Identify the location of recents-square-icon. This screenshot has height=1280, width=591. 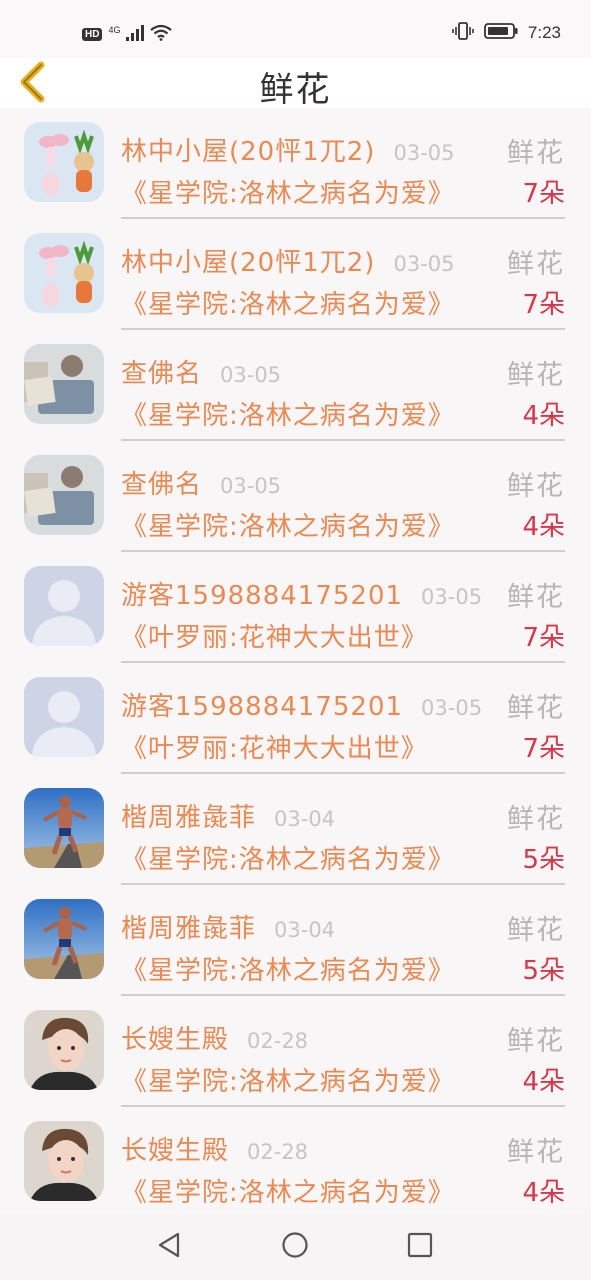
(420, 1247).